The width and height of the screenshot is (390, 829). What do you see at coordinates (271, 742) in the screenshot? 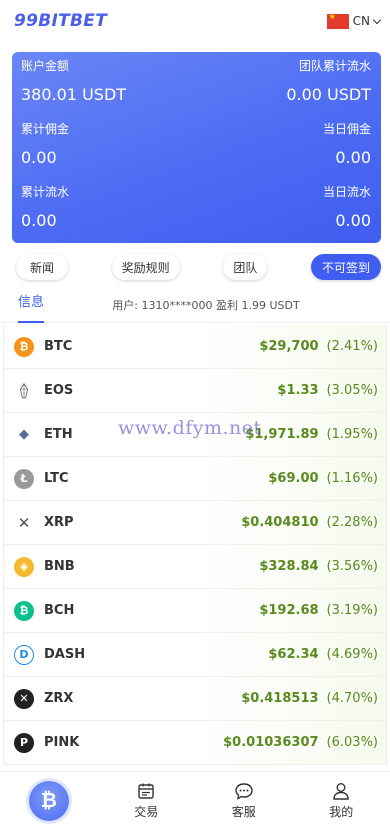
I see `coin-price: $0.01036307` at bounding box center [271, 742].